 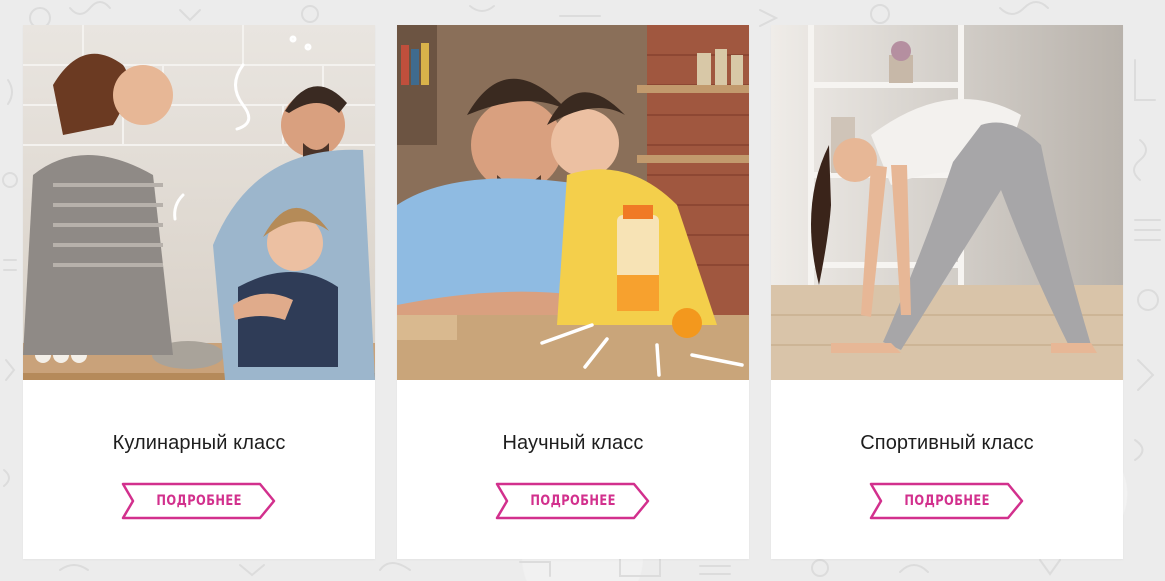 What do you see at coordinates (947, 443) in the screenshot?
I see `card-title: Спортивный класс` at bounding box center [947, 443].